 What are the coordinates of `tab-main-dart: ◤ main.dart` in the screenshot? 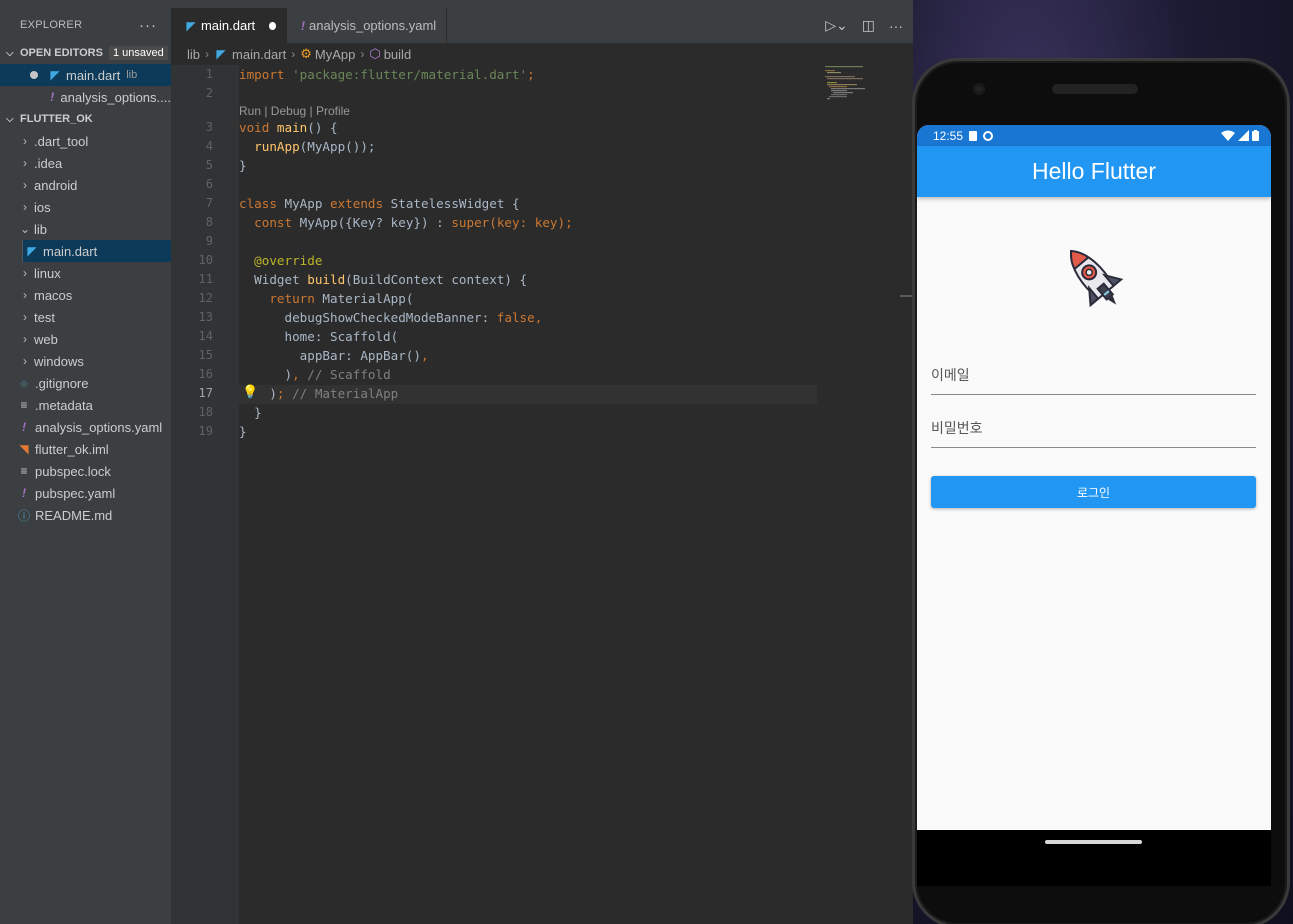 It's located at (229, 25).